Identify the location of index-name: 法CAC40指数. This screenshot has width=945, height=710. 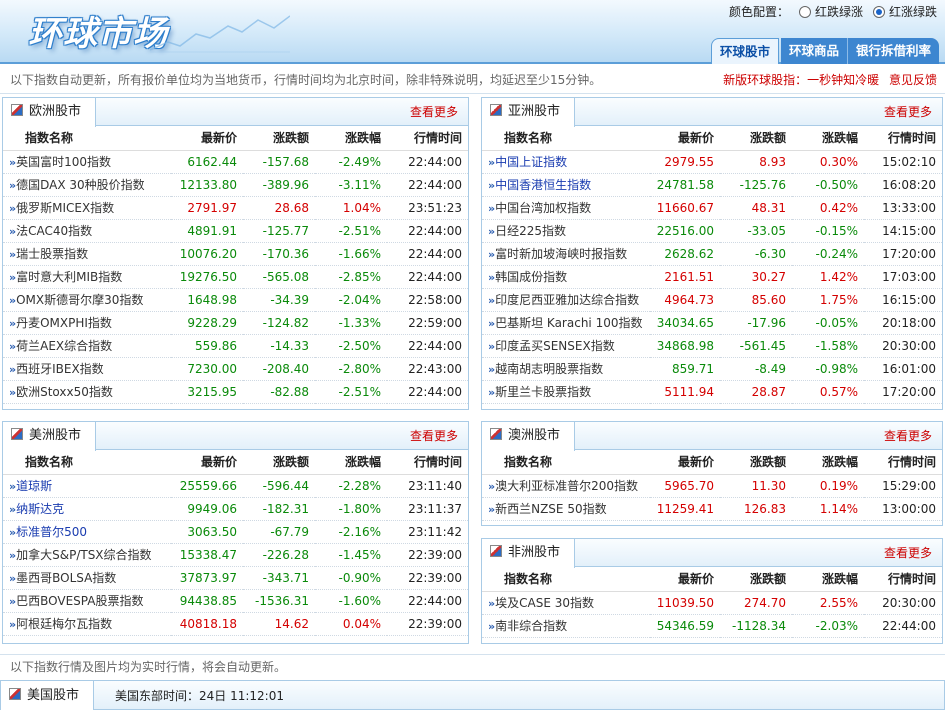
(54, 231).